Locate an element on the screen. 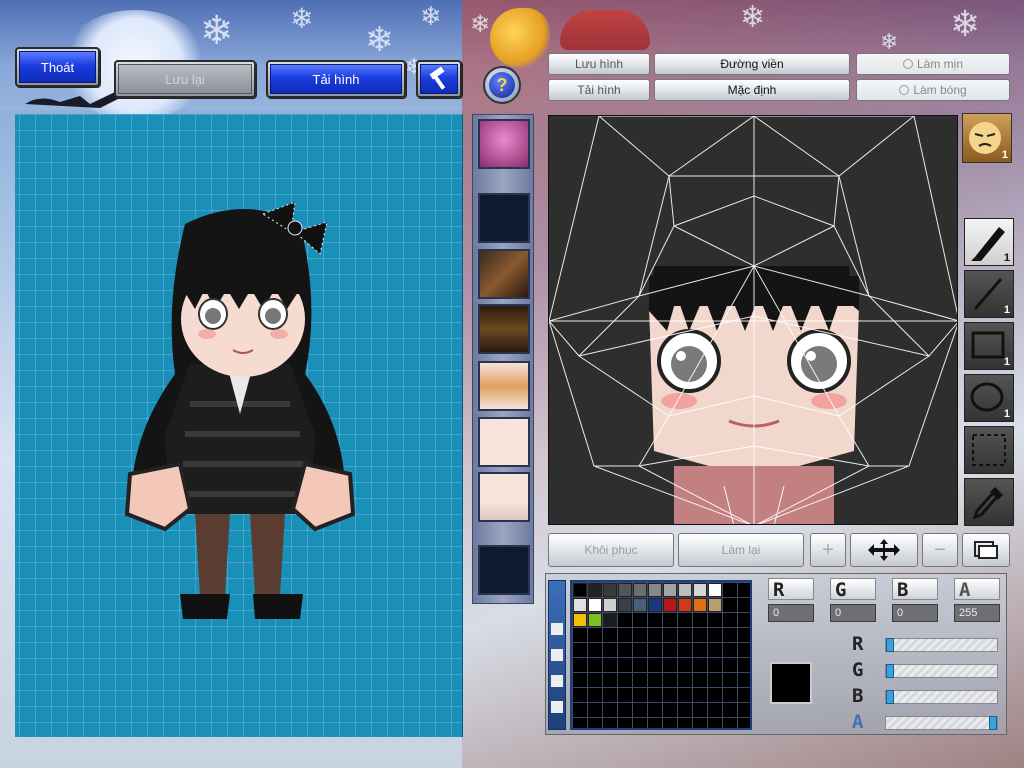 This screenshot has width=1024, height=768. r-slider-knob is located at coordinates (890, 645).